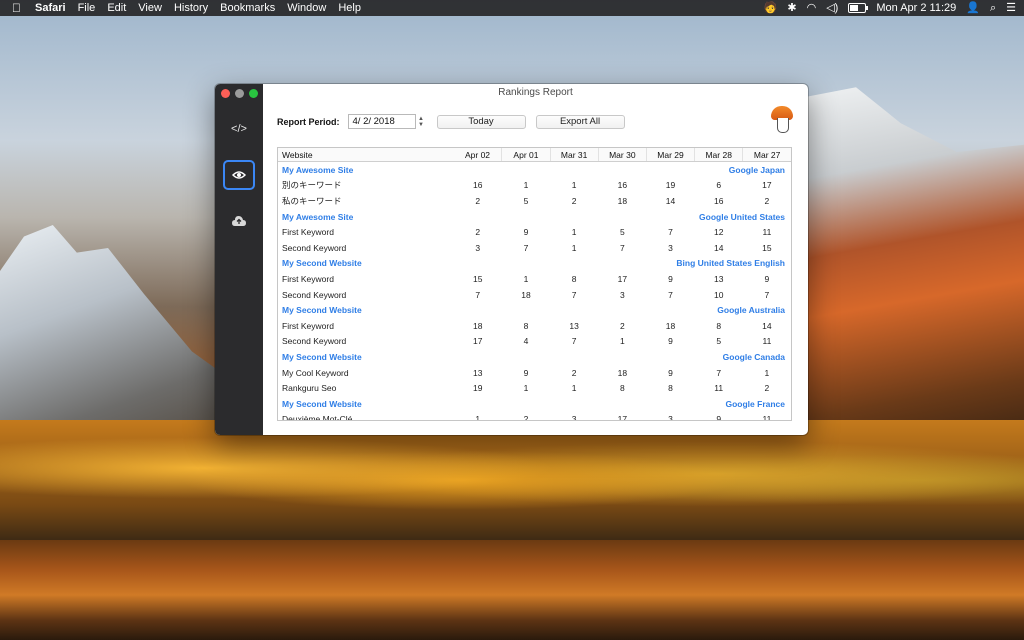 This screenshot has height=640, width=1024. What do you see at coordinates (87, 8) in the screenshot?
I see `menu-file: File` at bounding box center [87, 8].